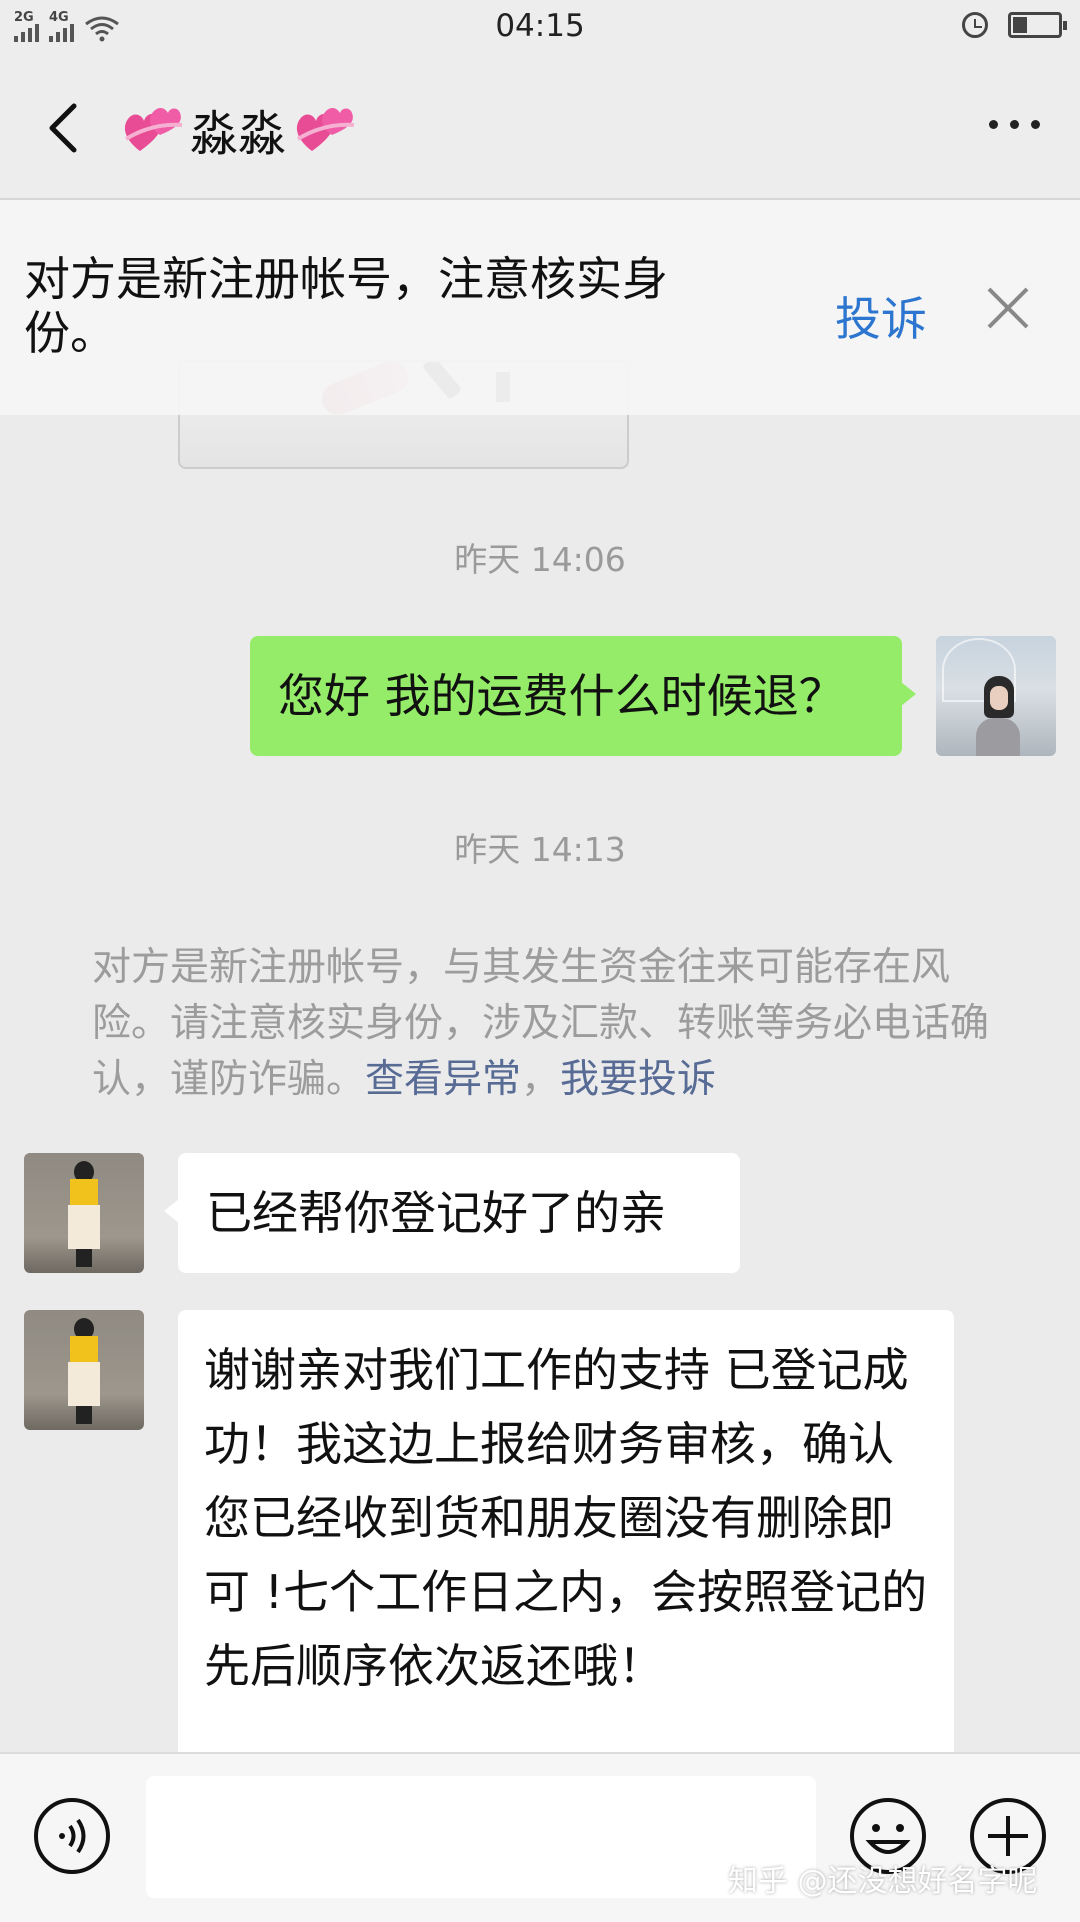  What do you see at coordinates (540, 559) in the screenshot?
I see `timestamp: 昨天 14:06` at bounding box center [540, 559].